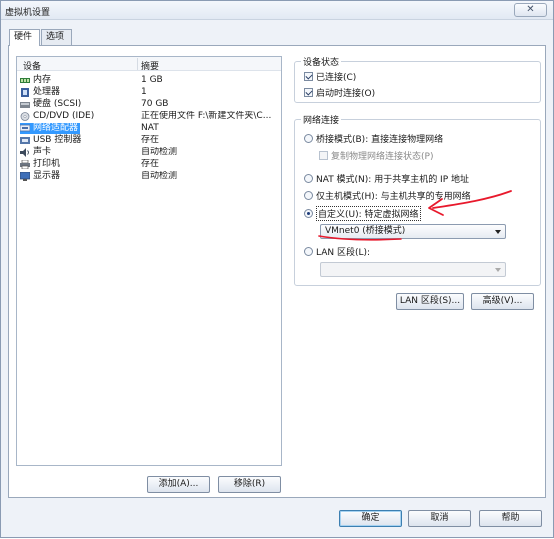 The image size is (554, 539). Describe the element at coordinates (42, 80) in the screenshot. I see `device-name: 内存` at that location.